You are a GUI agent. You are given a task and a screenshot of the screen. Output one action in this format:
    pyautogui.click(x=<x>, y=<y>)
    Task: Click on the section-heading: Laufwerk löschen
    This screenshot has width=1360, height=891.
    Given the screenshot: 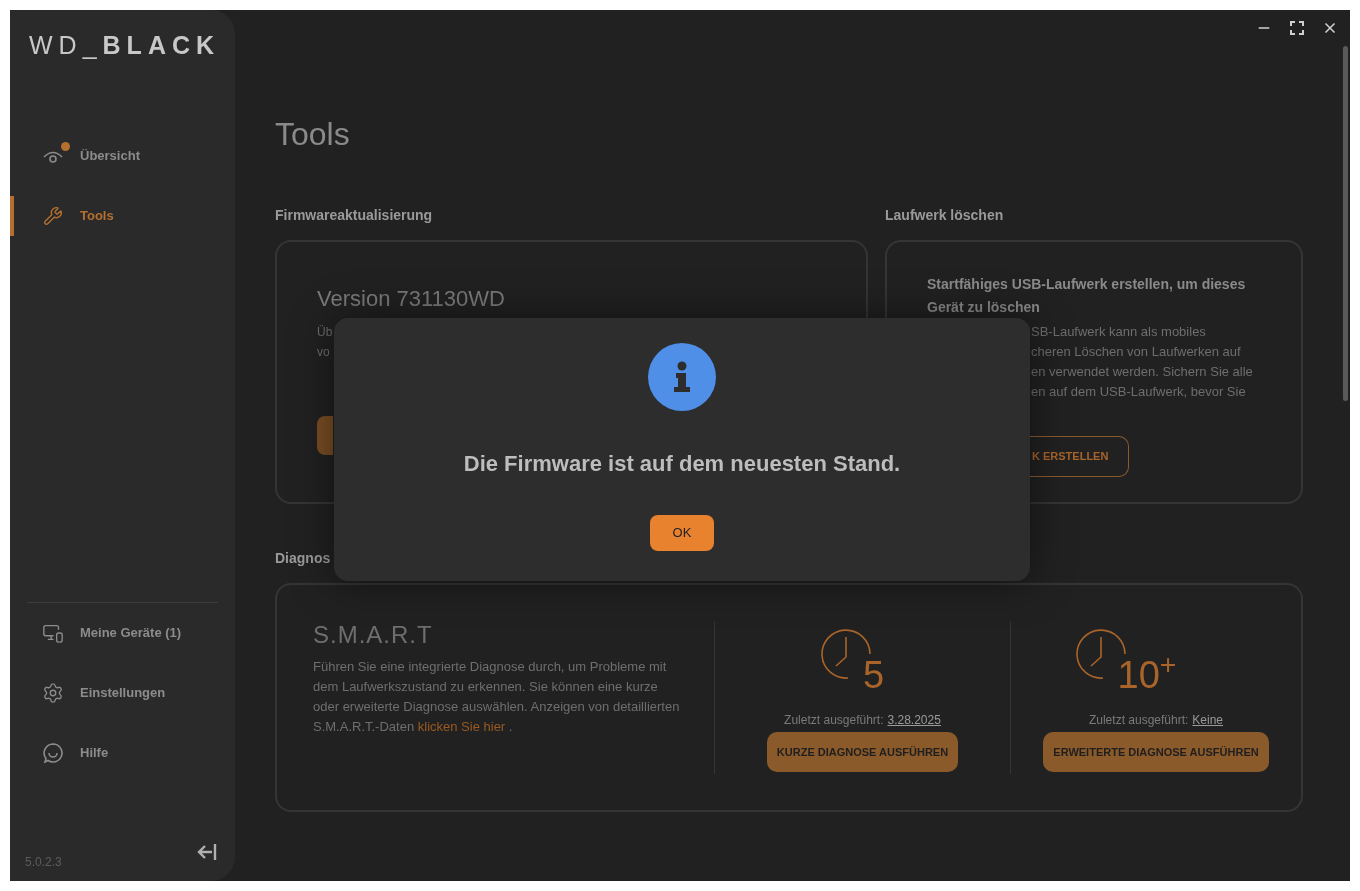 What is the action you would take?
    pyautogui.click(x=945, y=215)
    